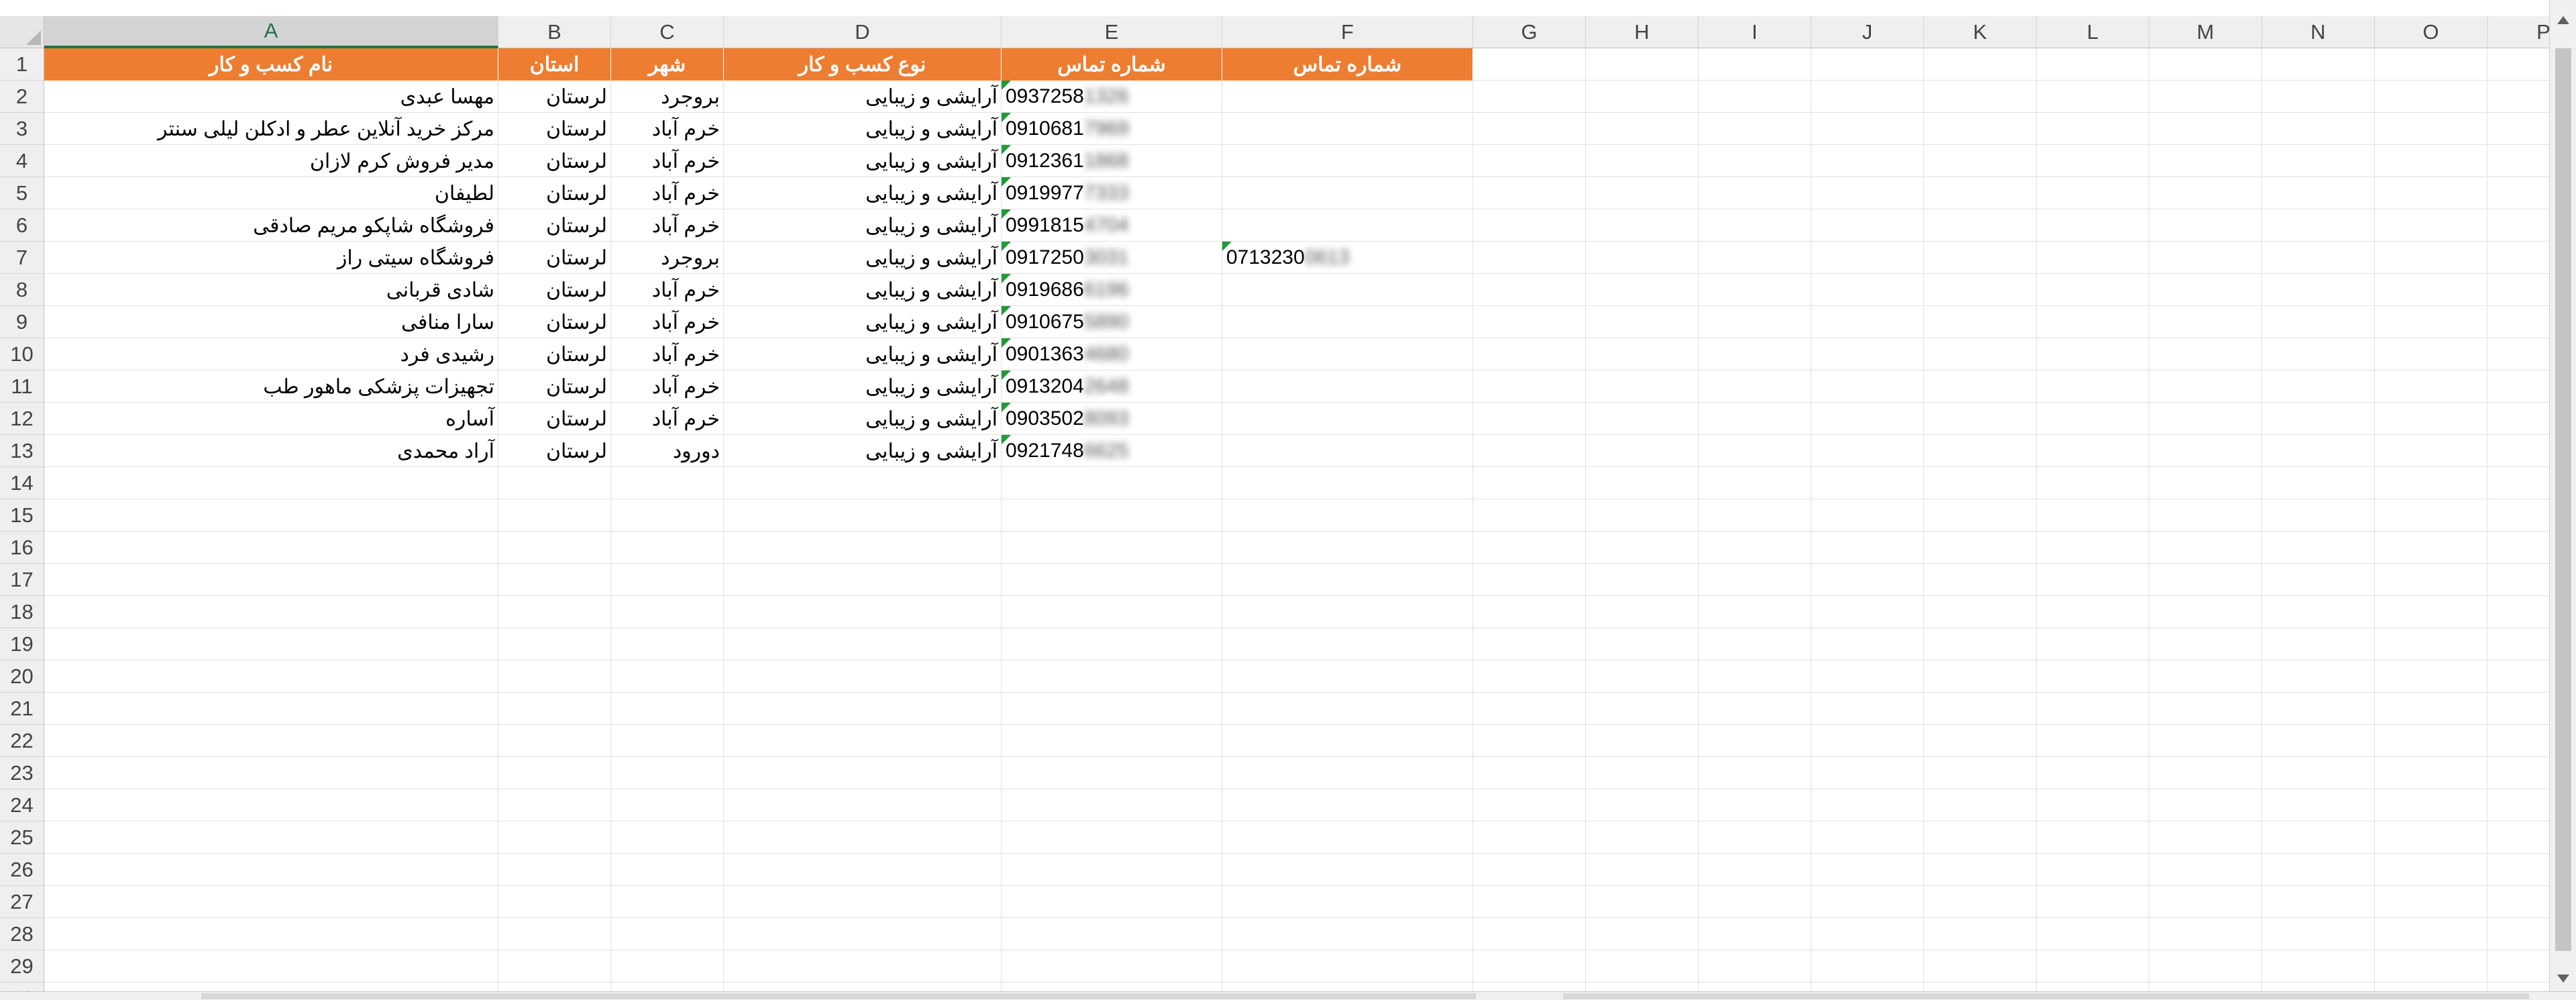 The image size is (2576, 1000). What do you see at coordinates (1112, 322) in the screenshot?
I see `cell-phone: 0910675 5890` at bounding box center [1112, 322].